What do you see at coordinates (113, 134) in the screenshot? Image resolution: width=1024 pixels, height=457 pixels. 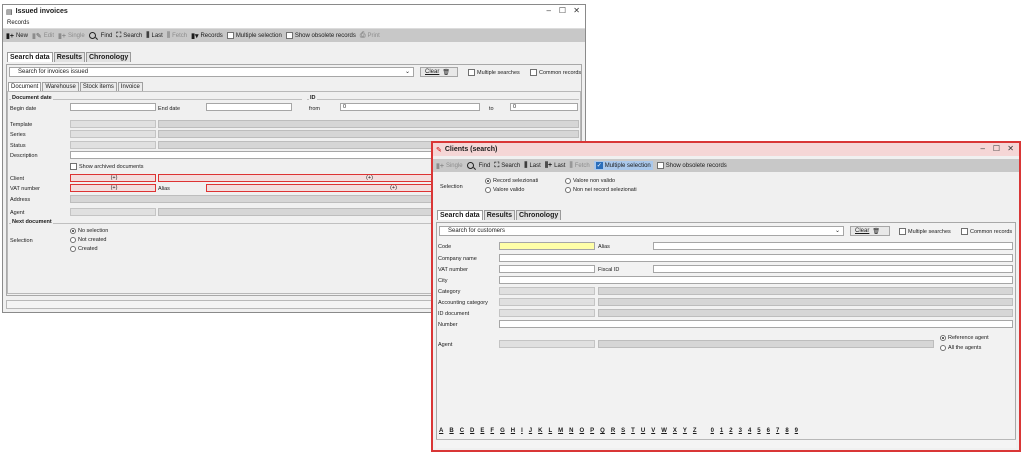 I see `series-code-field` at bounding box center [113, 134].